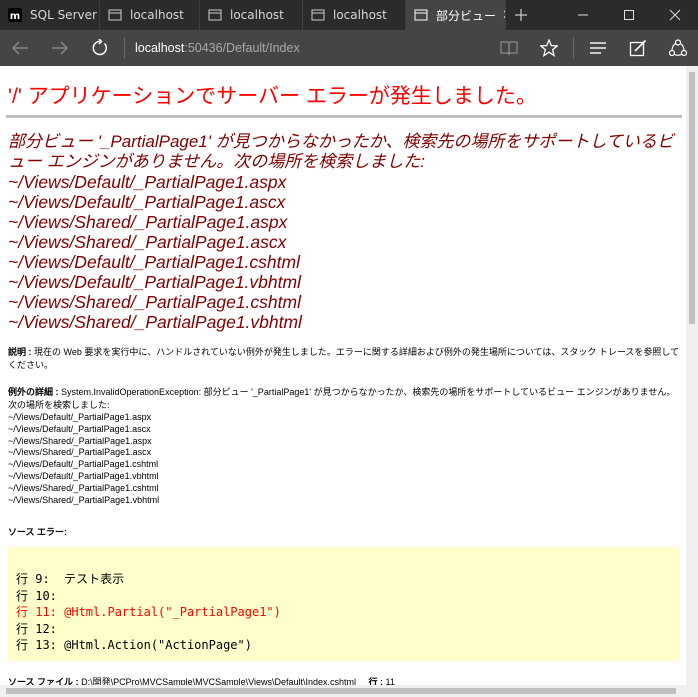  I want to click on horizontal-scroll-thumb, so click(341, 691).